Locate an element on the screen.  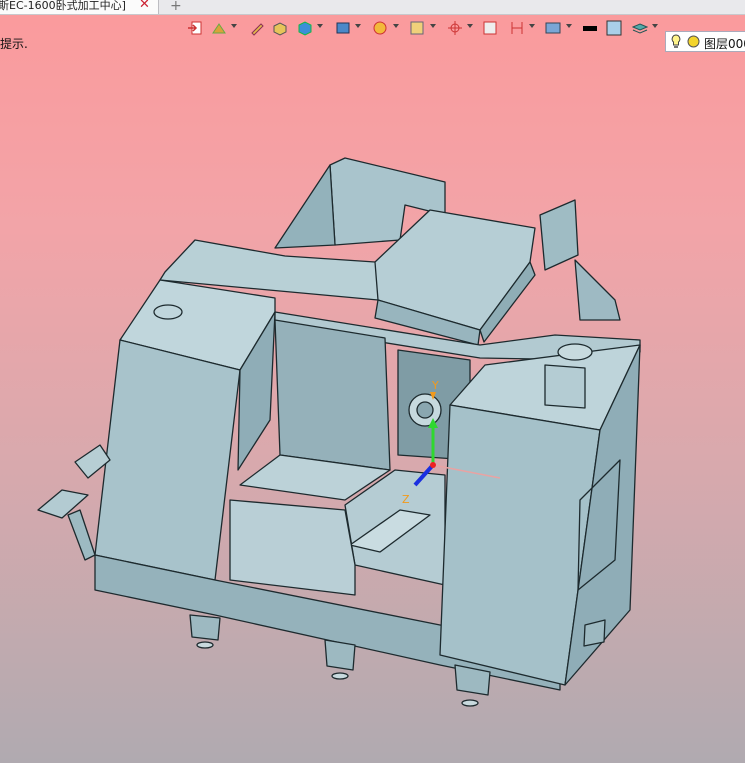
foot-center is located at coordinates (340, 655).